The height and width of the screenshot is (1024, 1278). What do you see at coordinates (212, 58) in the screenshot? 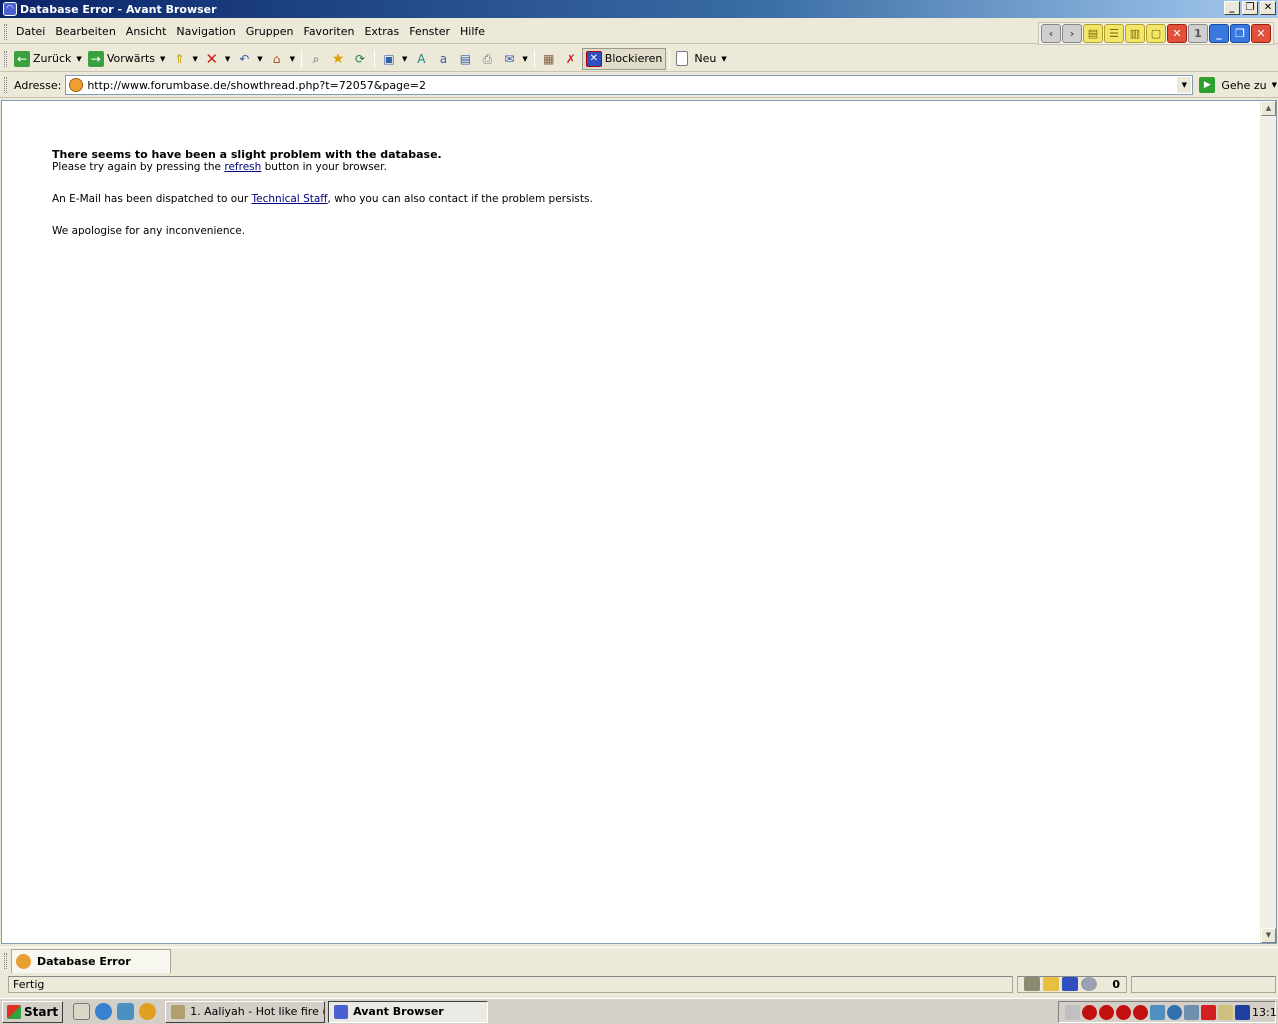
I see `stop-icon: ✕` at bounding box center [212, 58].